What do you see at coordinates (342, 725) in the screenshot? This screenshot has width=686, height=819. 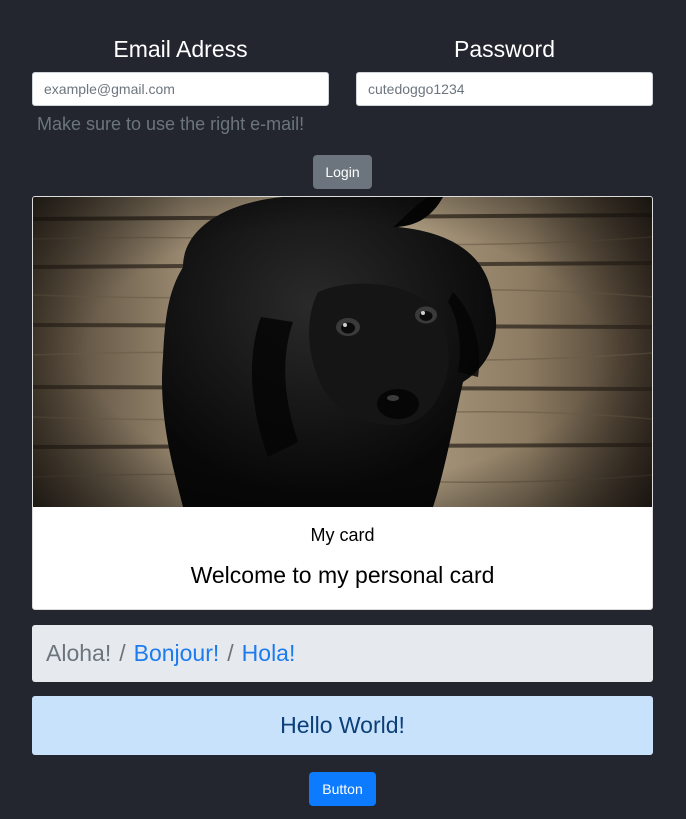 I see `alert-banner: Hello World!` at bounding box center [342, 725].